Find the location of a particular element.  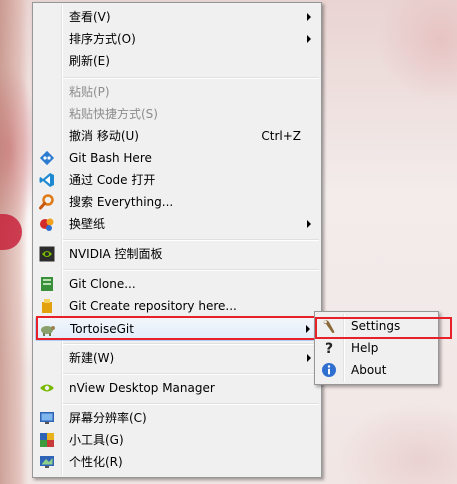

menu-item-undo-move: 撤消 移动(U) Ctrl+Z is located at coordinates (177, 136).